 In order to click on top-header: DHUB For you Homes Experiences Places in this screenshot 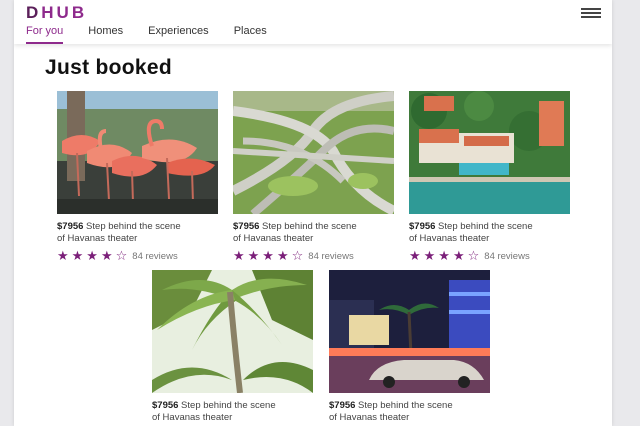, I will do `click(313, 22)`.